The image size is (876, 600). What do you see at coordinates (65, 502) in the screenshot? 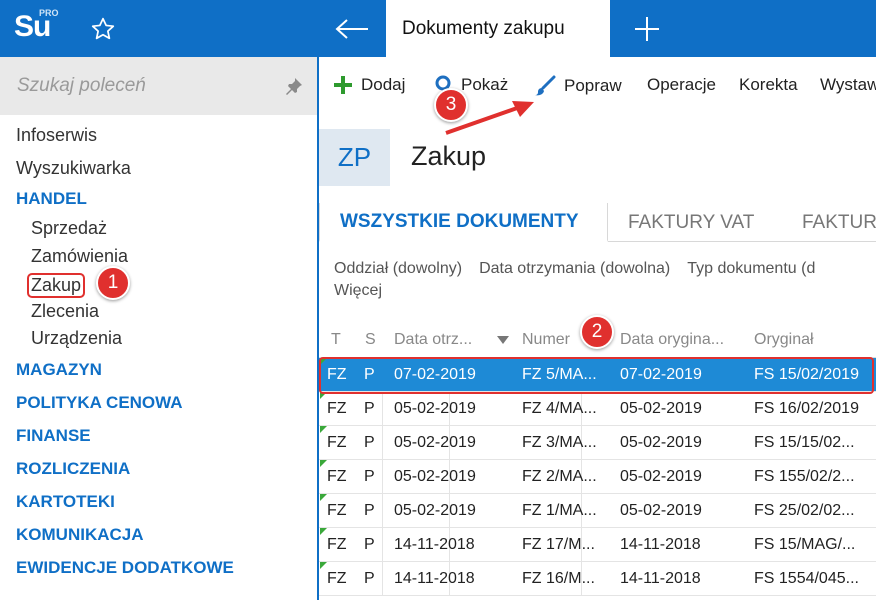
I see `sidebar-section-kartoteki: KARTOTEKI` at bounding box center [65, 502].